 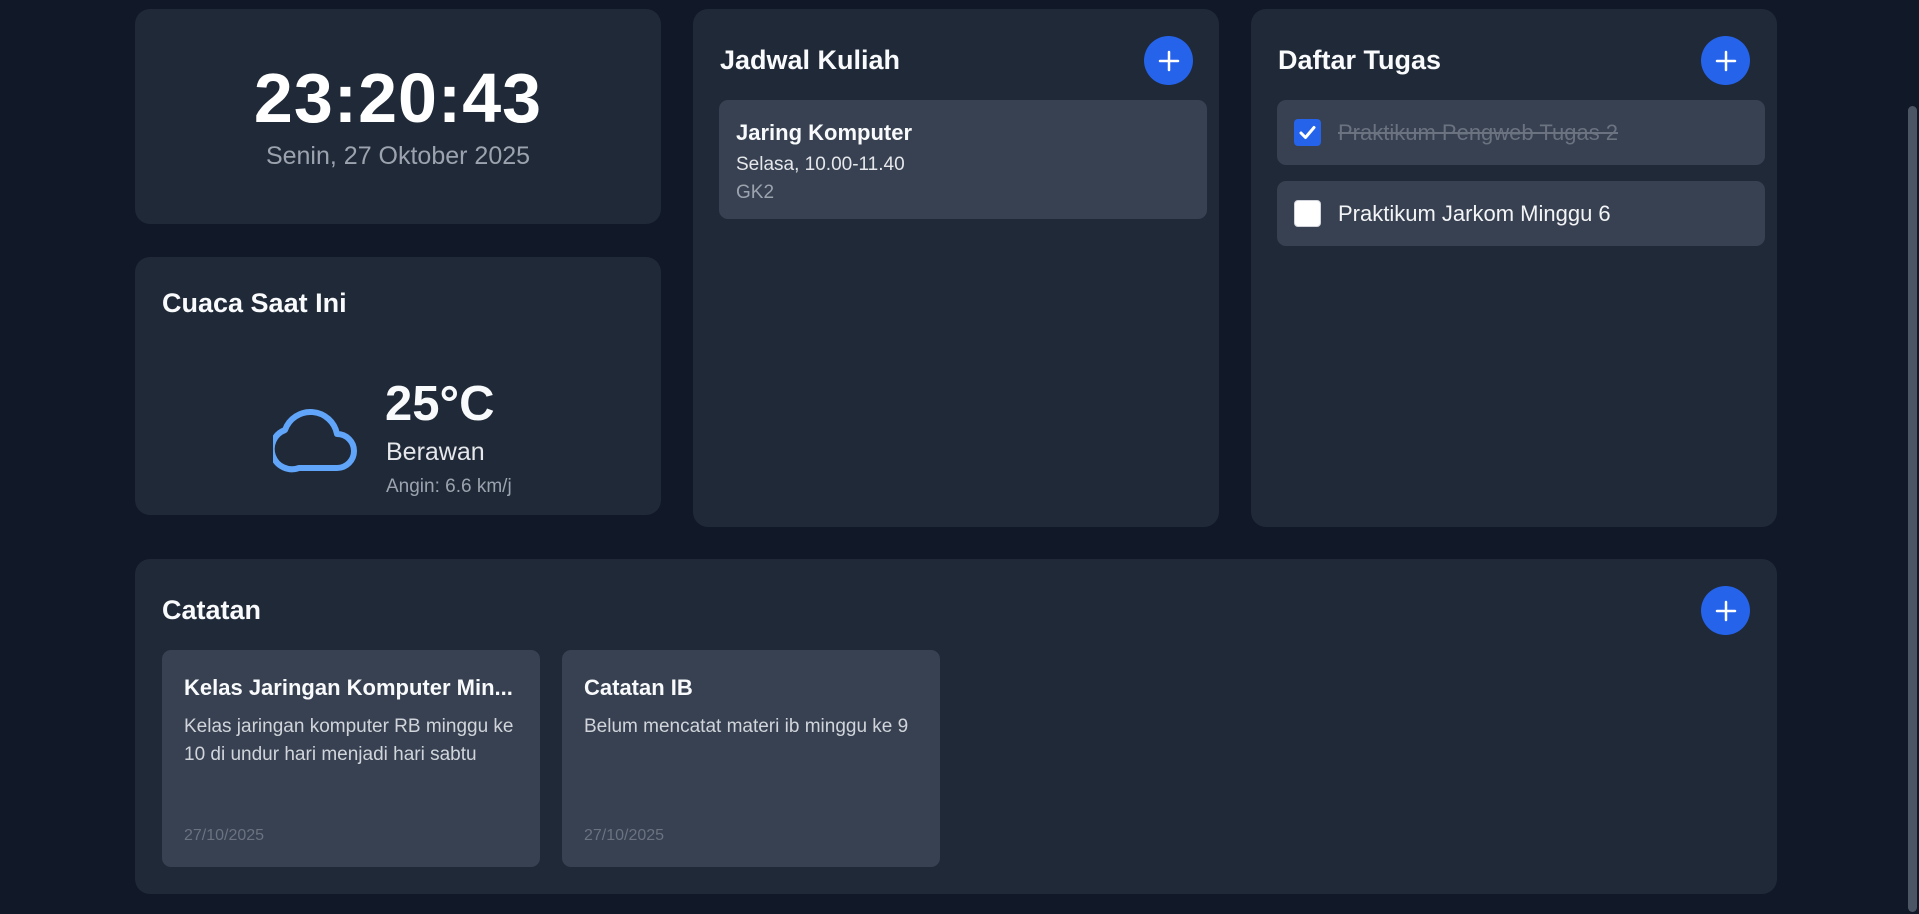 I want to click on tasks-title: Daftar Tugas, so click(x=1360, y=60).